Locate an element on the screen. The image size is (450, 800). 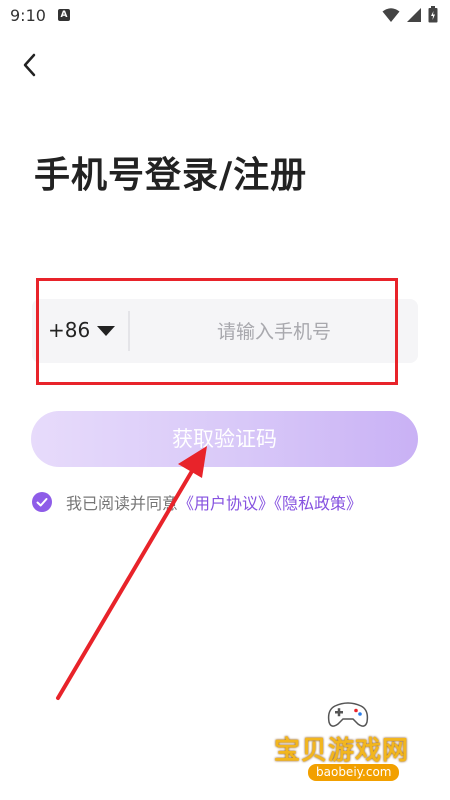
agreement-prefix: 我已阅读并同意 is located at coordinates (122, 503).